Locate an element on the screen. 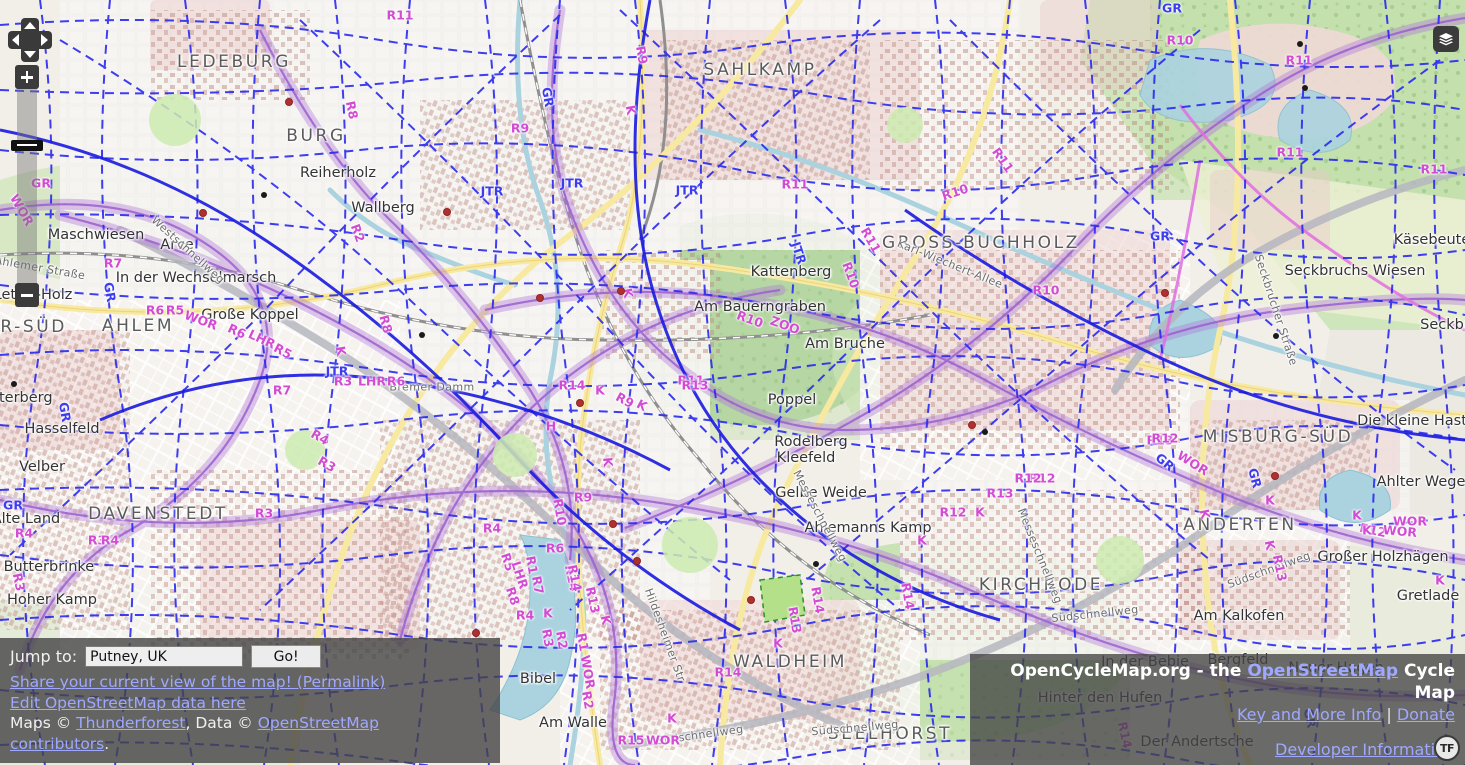 The image size is (1465, 765). jump-to-label: Jump to: is located at coordinates (44, 656).